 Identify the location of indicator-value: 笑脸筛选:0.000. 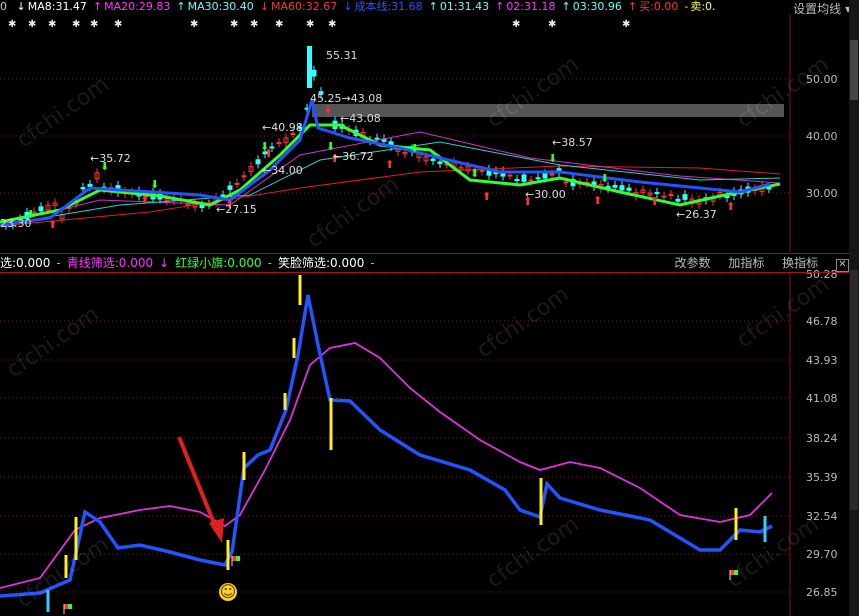
(321, 263).